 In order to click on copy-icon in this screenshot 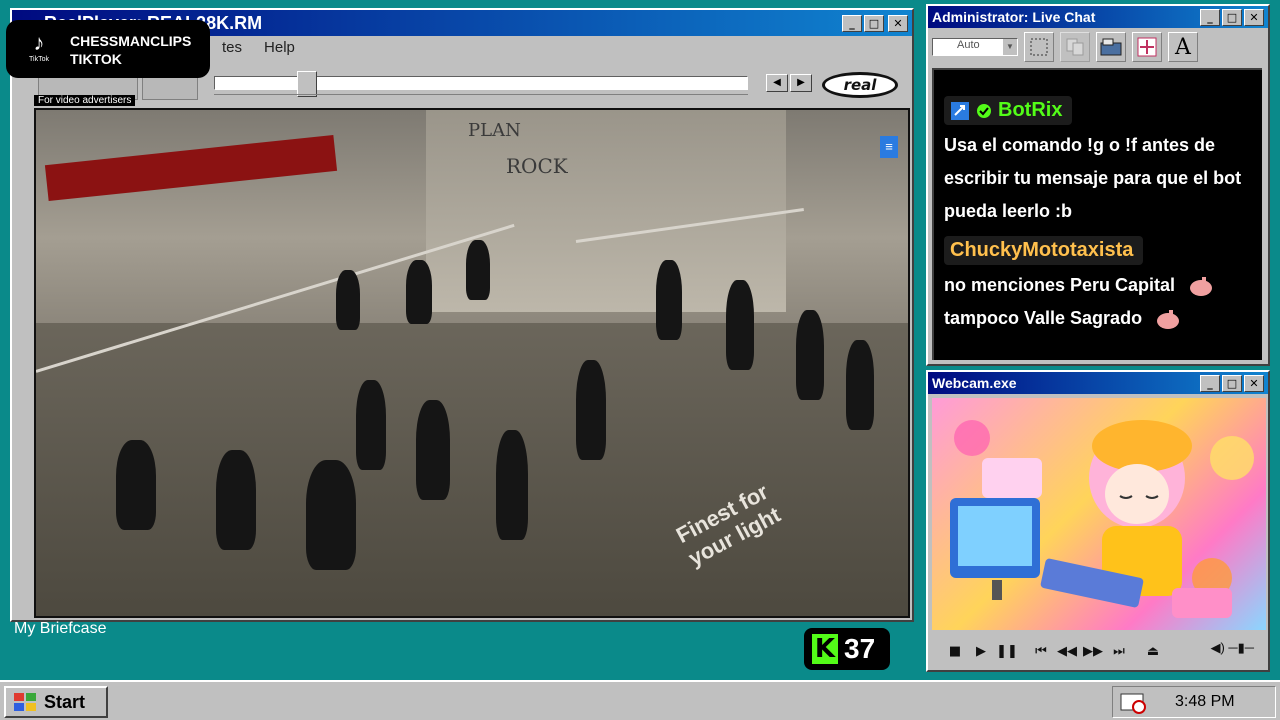, I will do `click(1075, 47)`.